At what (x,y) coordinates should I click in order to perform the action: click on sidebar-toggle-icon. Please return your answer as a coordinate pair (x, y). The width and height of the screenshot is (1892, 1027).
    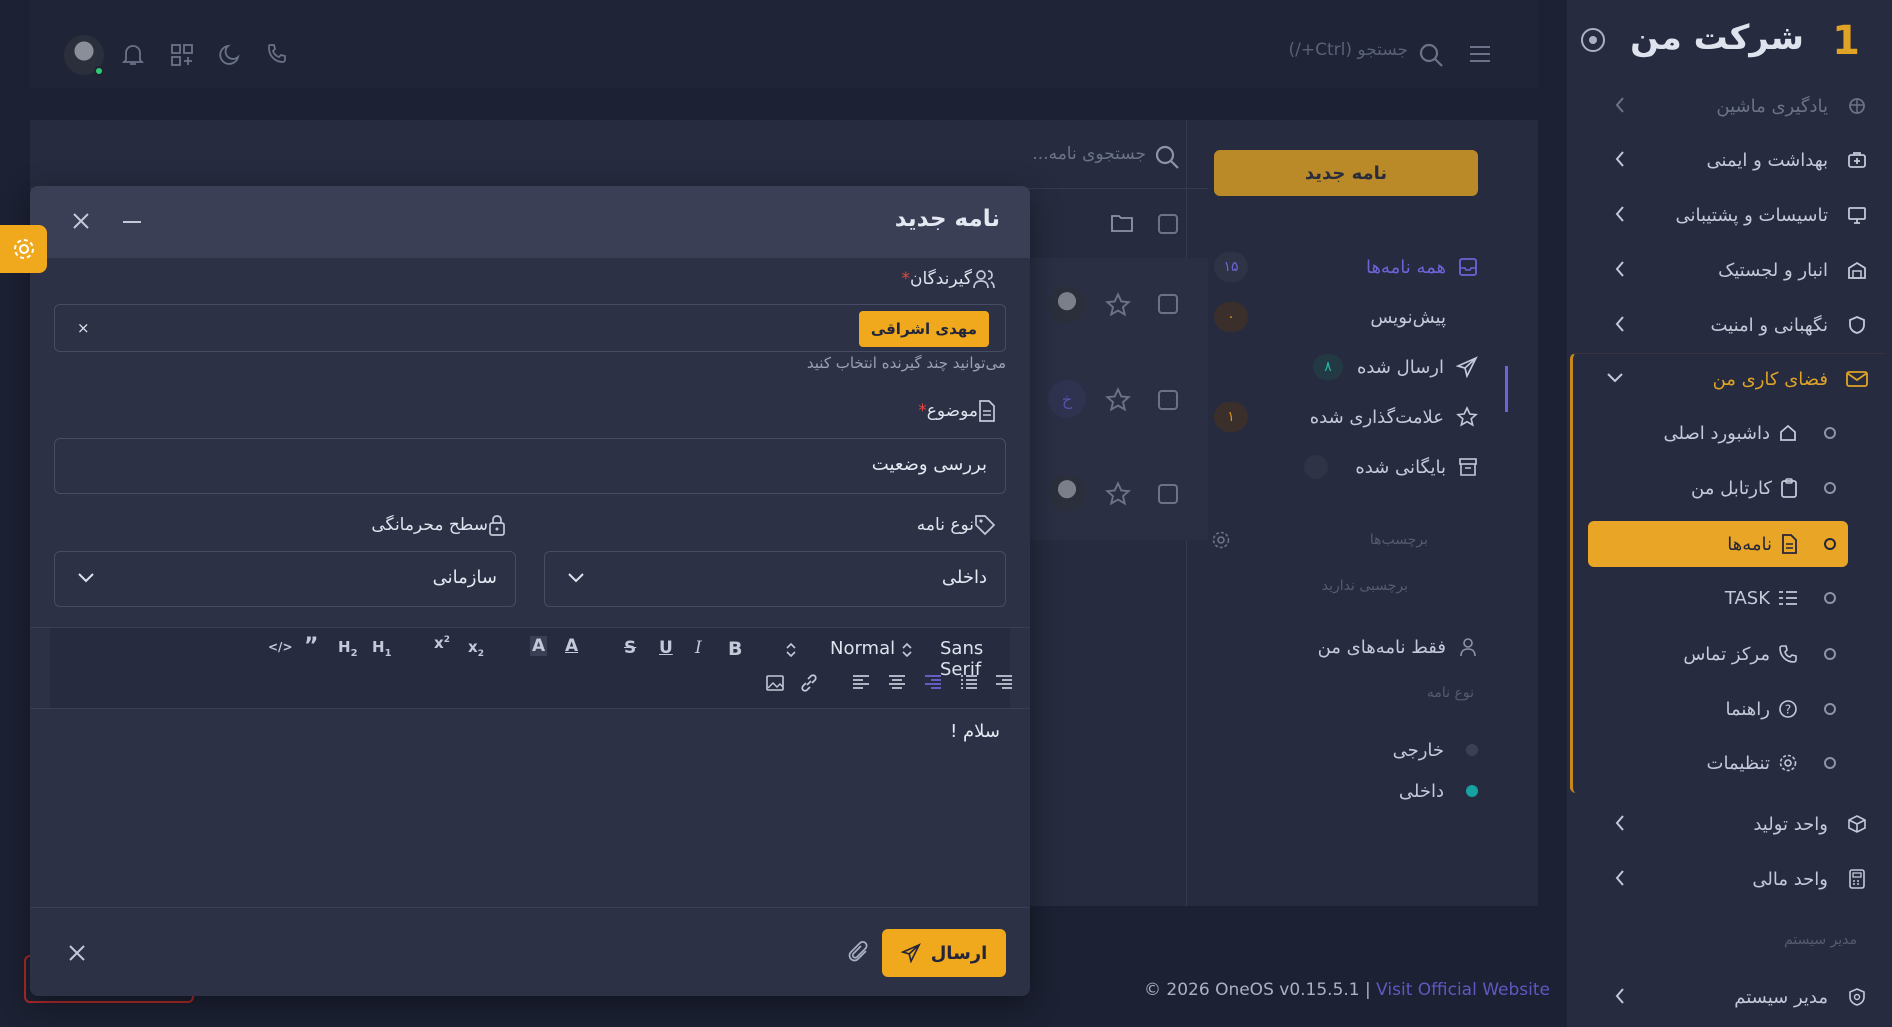
    Looking at the image, I should click on (1593, 40).